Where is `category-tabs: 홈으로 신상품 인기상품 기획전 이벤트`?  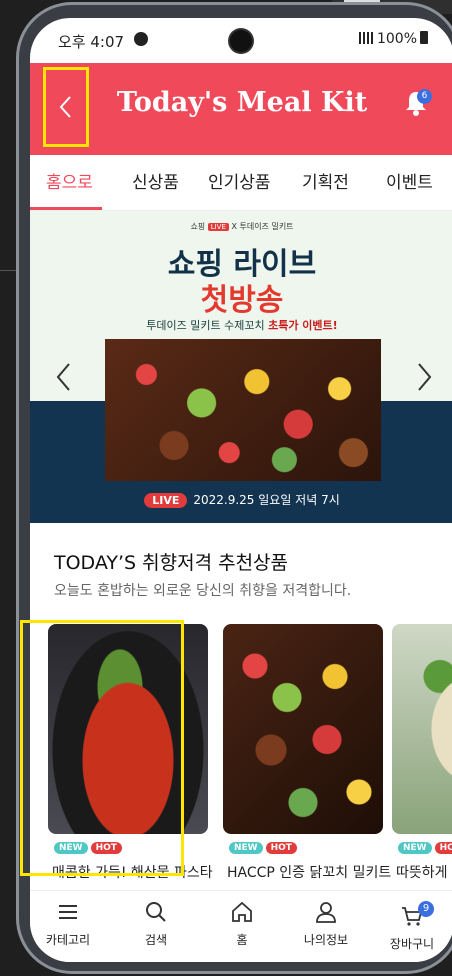 category-tabs: 홈으로 신상품 인기상품 기획전 이벤트 is located at coordinates (241, 183).